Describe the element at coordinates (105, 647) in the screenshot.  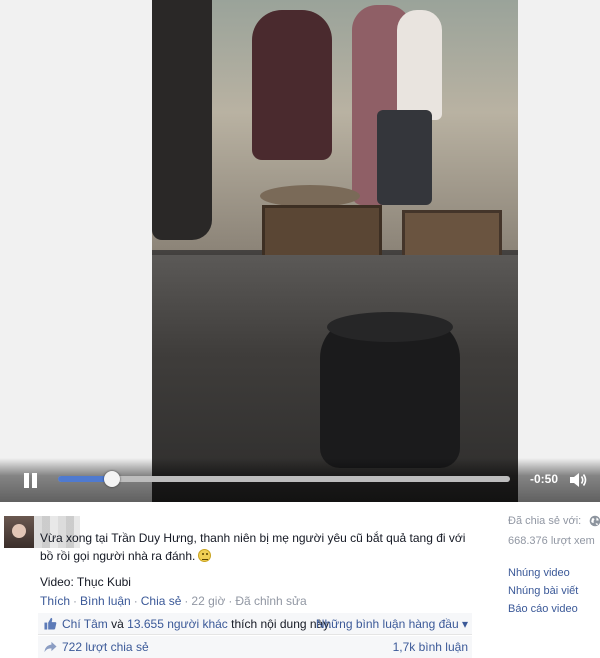
I see `shares-count-link: 722 lượt chia sẻ` at that location.